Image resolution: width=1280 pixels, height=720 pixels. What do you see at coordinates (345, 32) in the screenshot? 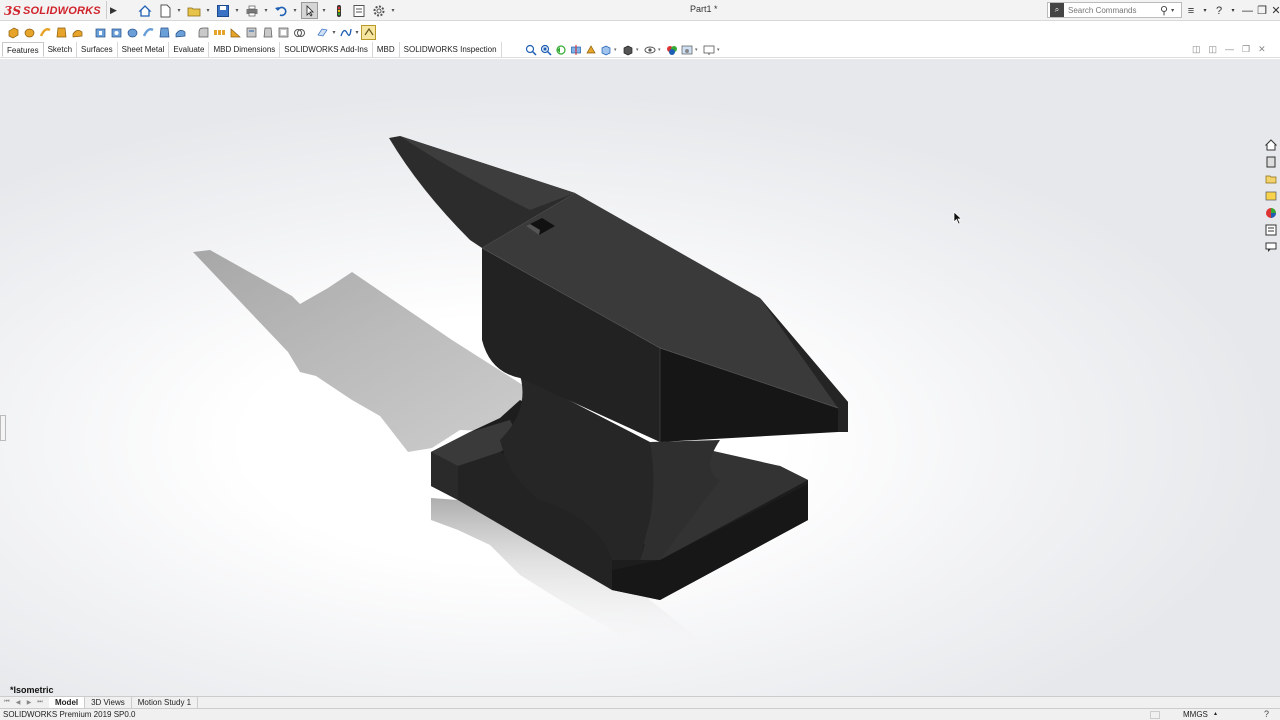
I see `curves-icon` at bounding box center [345, 32].